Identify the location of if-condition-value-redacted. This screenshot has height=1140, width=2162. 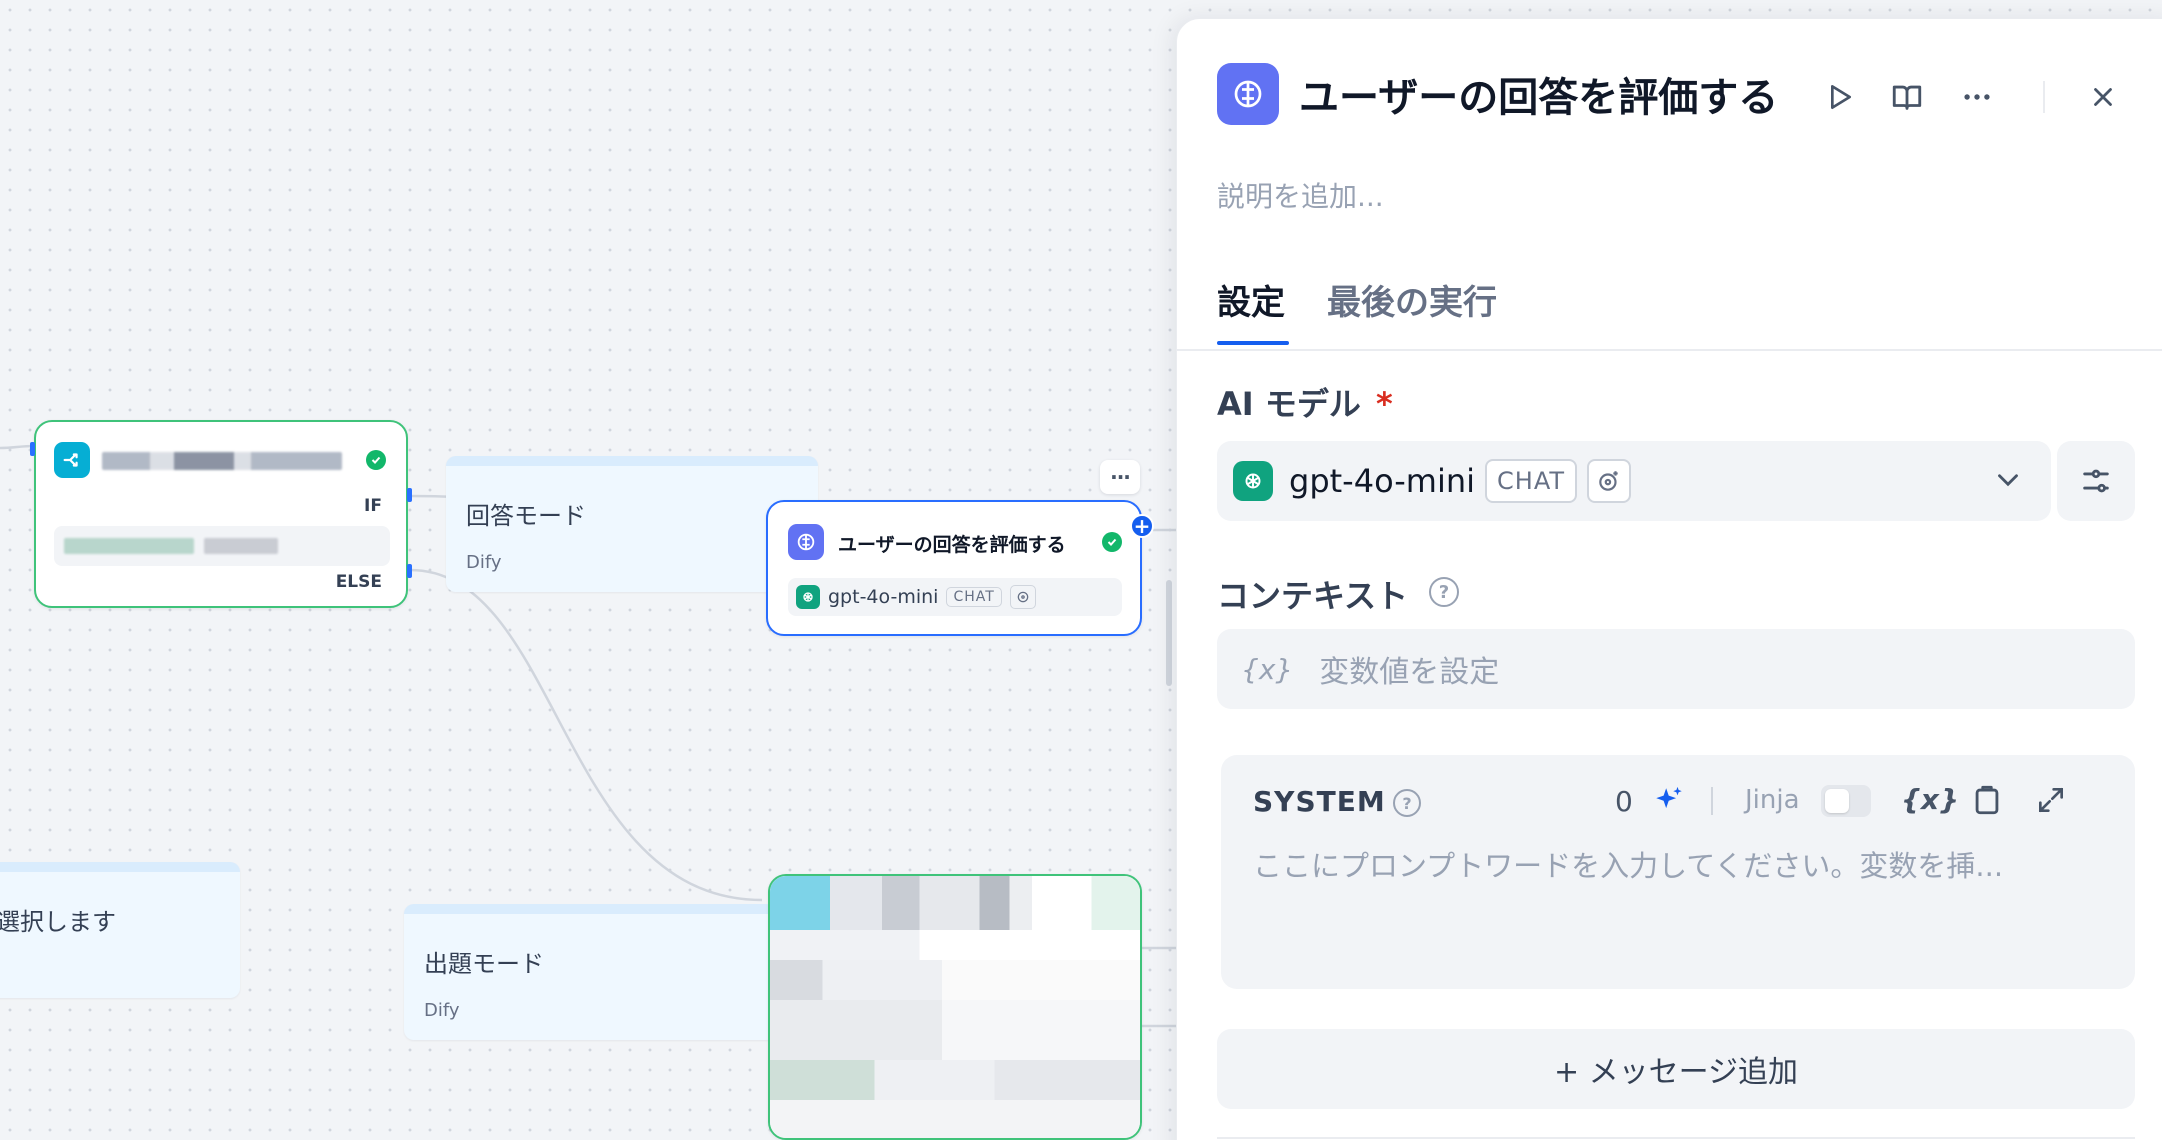
(241, 546).